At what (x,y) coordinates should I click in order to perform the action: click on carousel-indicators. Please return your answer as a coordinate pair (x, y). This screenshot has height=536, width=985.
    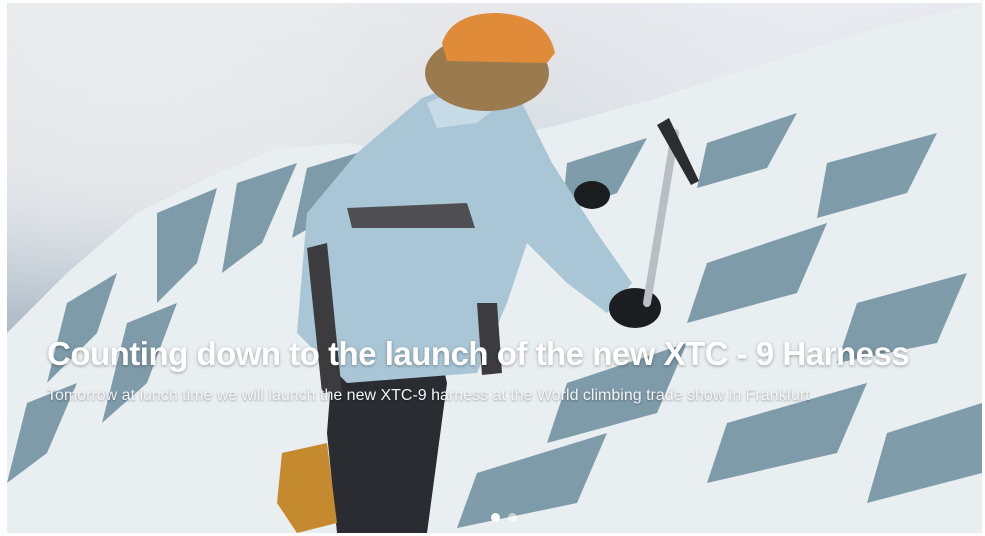
    Looking at the image, I should click on (504, 517).